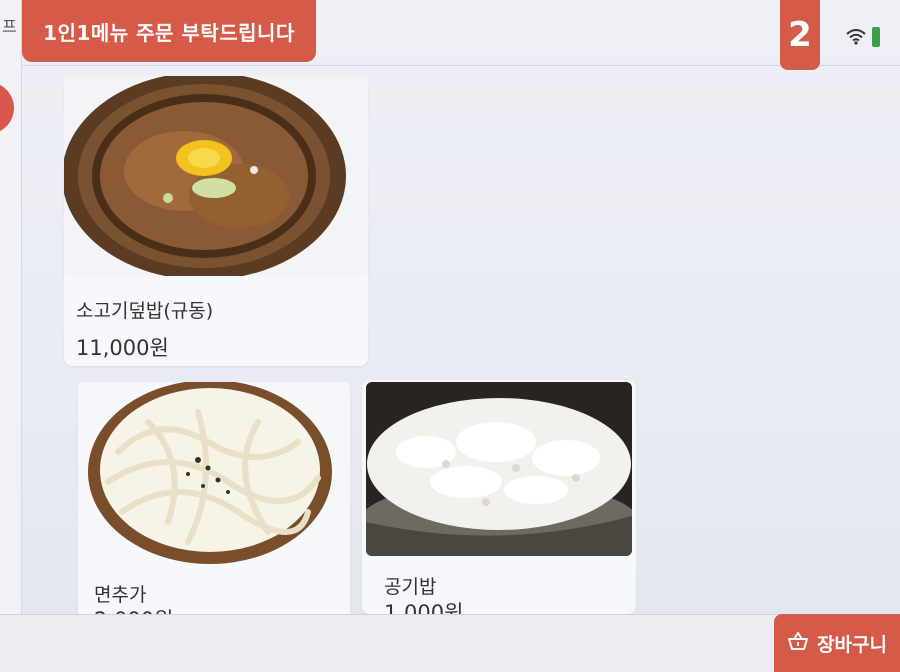 The height and width of the screenshot is (672, 900). What do you see at coordinates (7, 108) in the screenshot?
I see `category-indicator` at bounding box center [7, 108].